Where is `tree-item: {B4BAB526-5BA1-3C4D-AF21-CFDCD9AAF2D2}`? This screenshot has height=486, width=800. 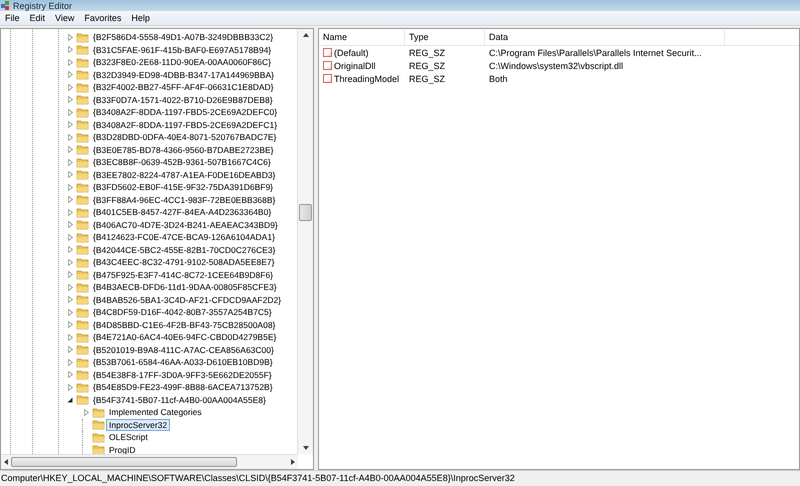
tree-item: {B4BAB526-5BA1-3C4D-AF21-CFDCD9AAF2D2} is located at coordinates (187, 300).